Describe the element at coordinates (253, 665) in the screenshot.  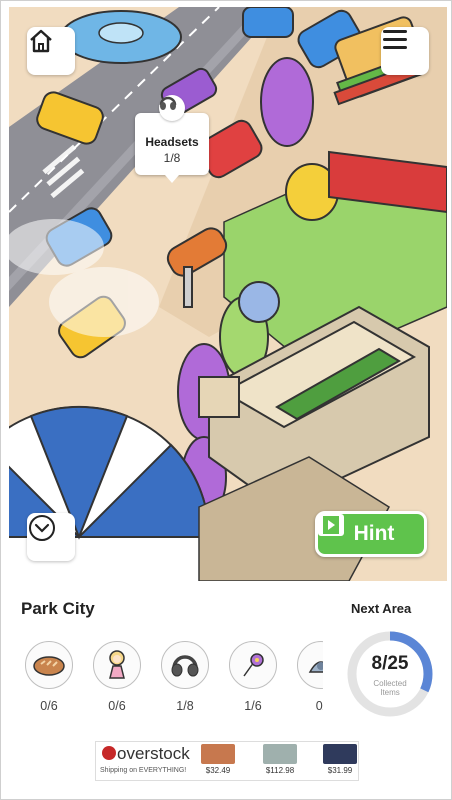
I see `flower-icon` at that location.